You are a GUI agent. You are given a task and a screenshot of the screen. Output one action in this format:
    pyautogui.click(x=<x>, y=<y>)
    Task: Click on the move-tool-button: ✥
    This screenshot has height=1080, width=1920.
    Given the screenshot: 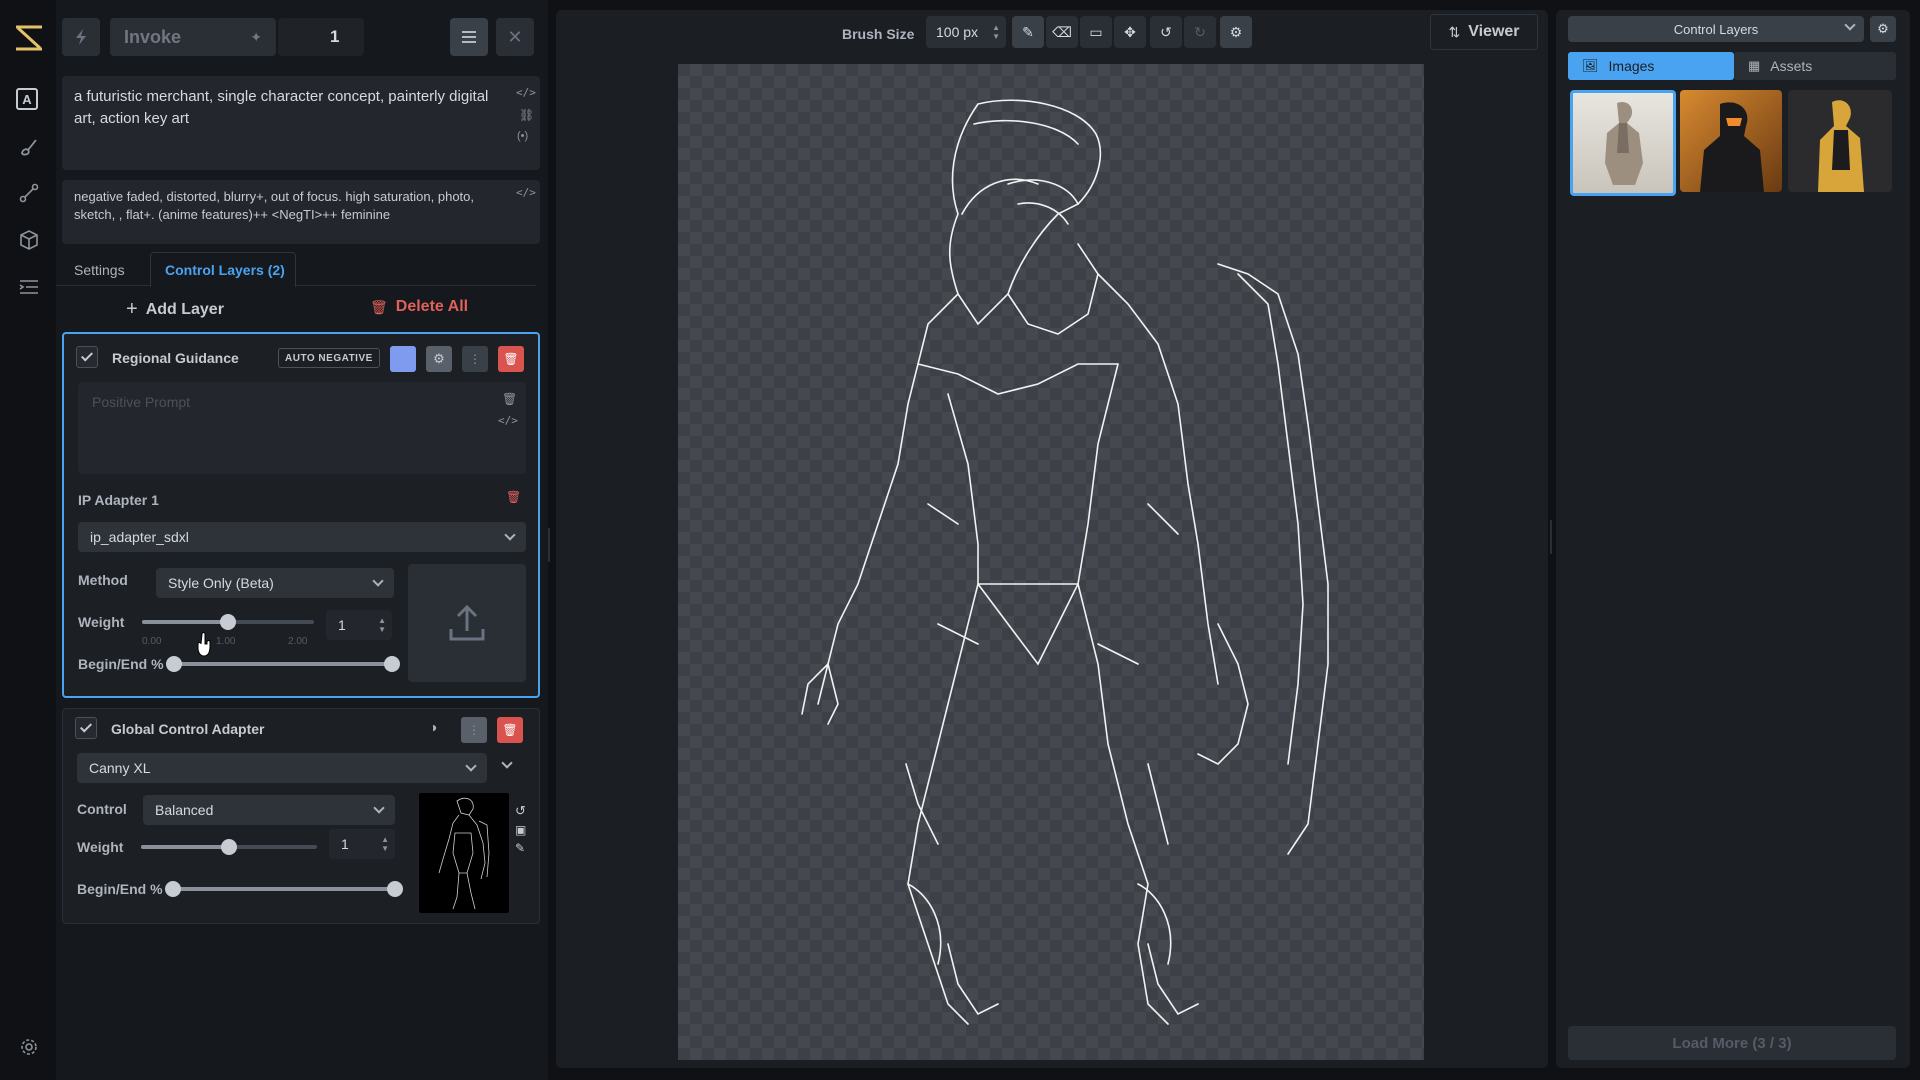 What is the action you would take?
    pyautogui.click(x=1130, y=32)
    